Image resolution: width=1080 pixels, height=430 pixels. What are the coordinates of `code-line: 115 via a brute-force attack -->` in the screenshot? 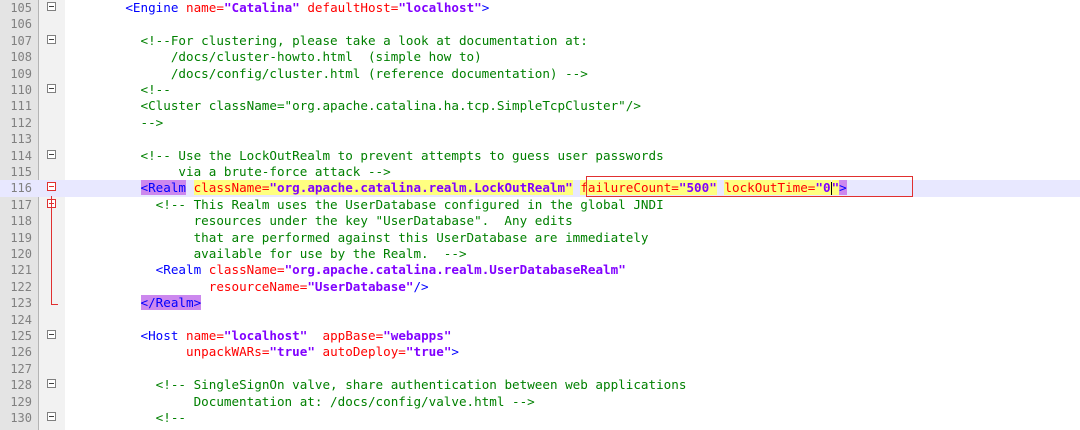 It's located at (540, 172).